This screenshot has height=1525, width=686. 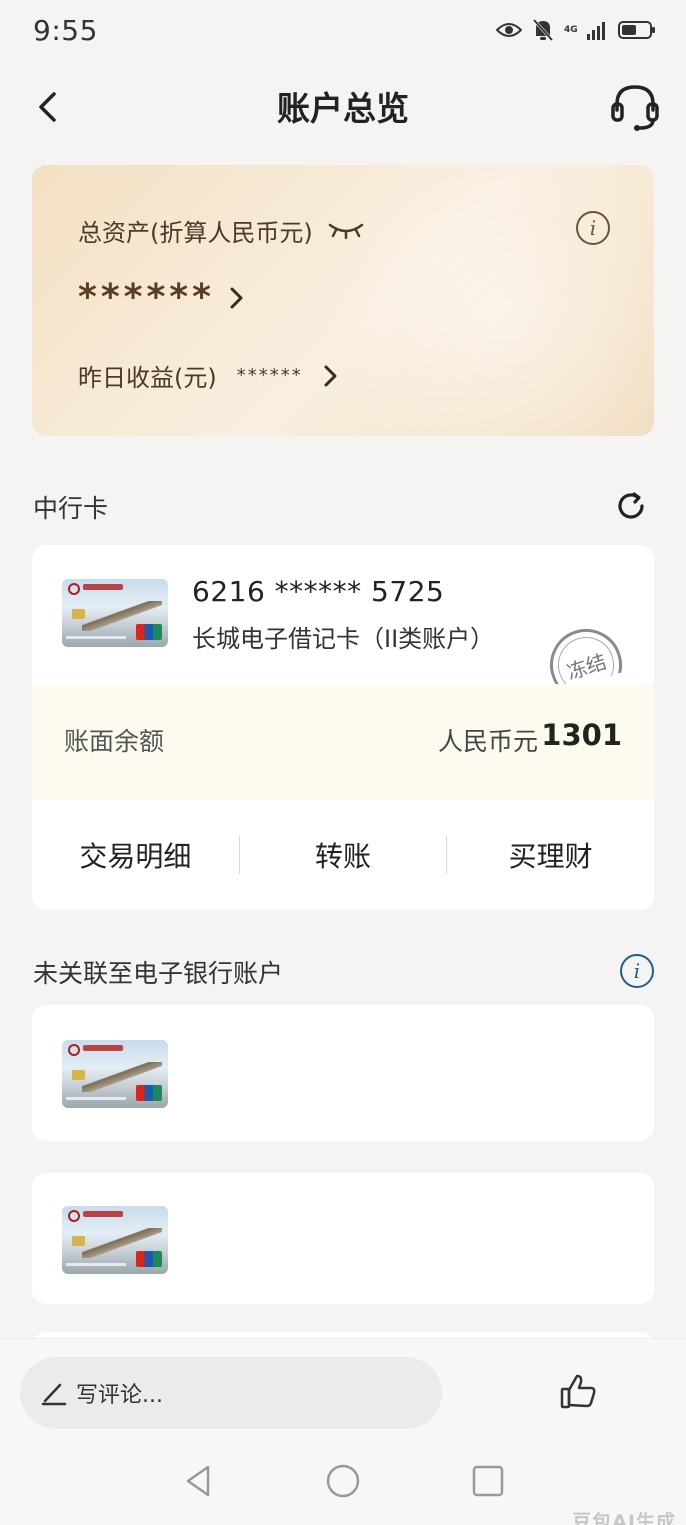 I want to click on balance-currency: 人民币元, so click(x=487, y=741).